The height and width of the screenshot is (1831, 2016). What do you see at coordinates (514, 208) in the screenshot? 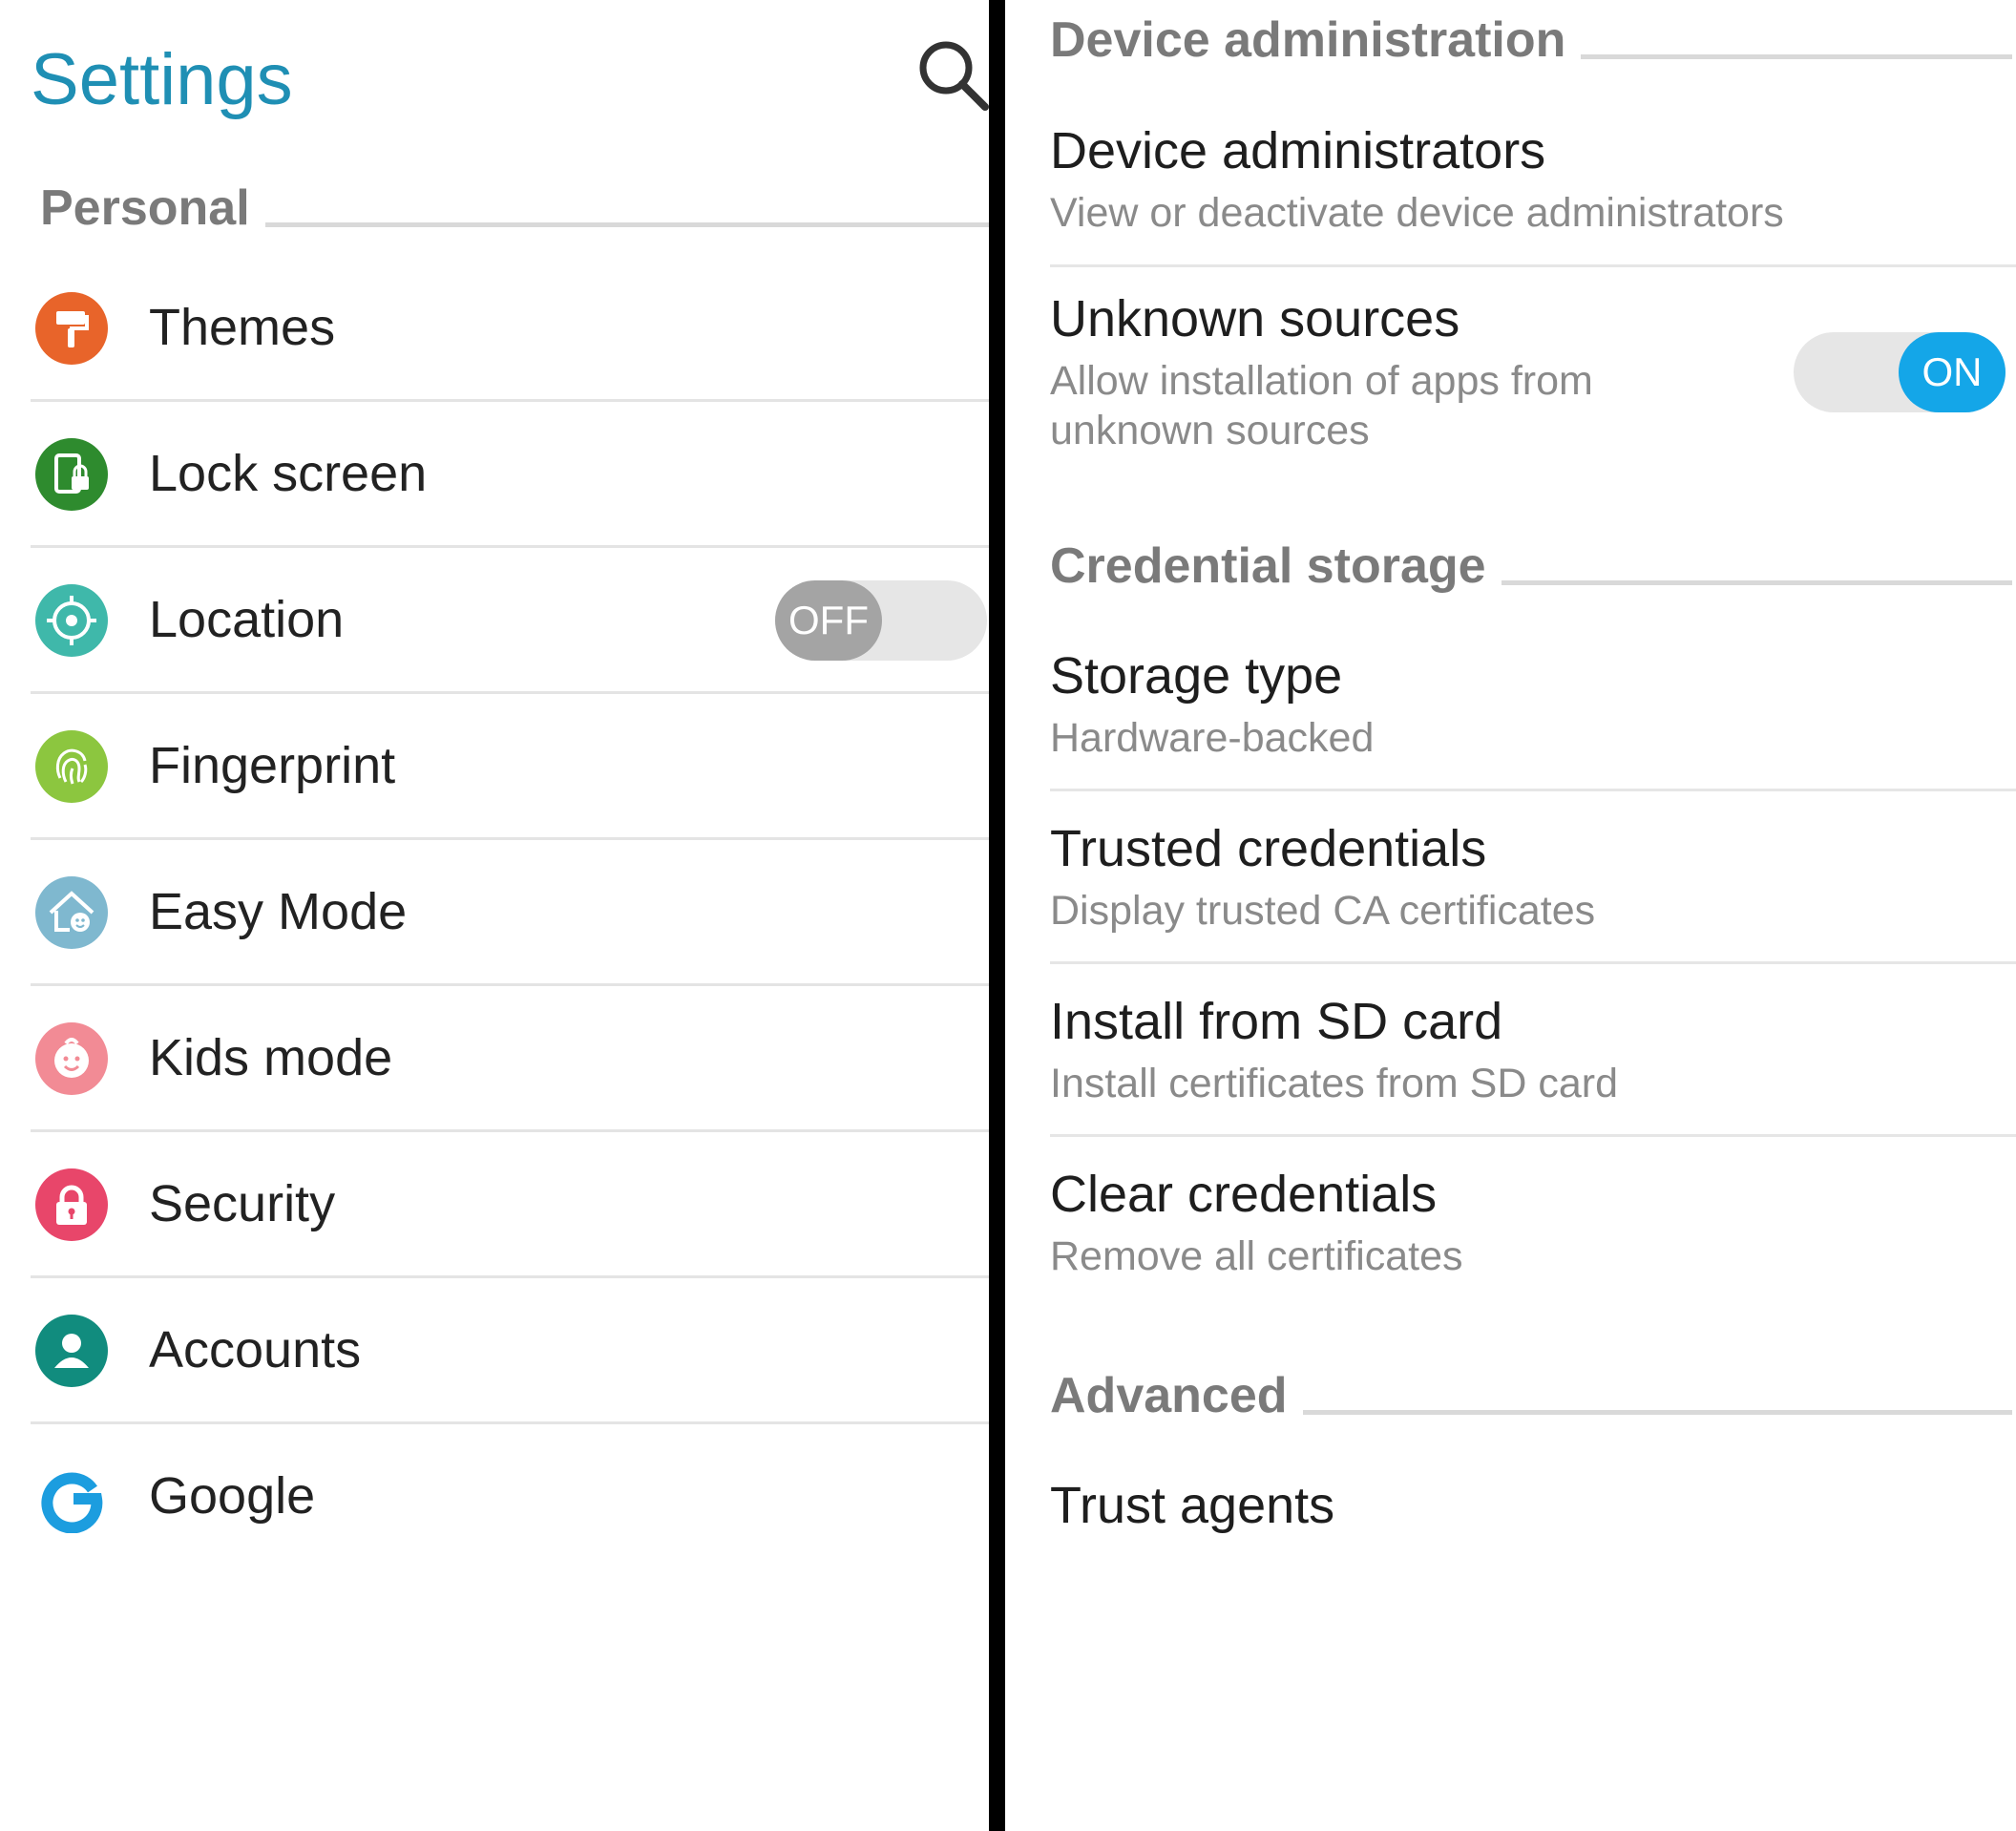
I see `section-header-personal: Personal` at bounding box center [514, 208].